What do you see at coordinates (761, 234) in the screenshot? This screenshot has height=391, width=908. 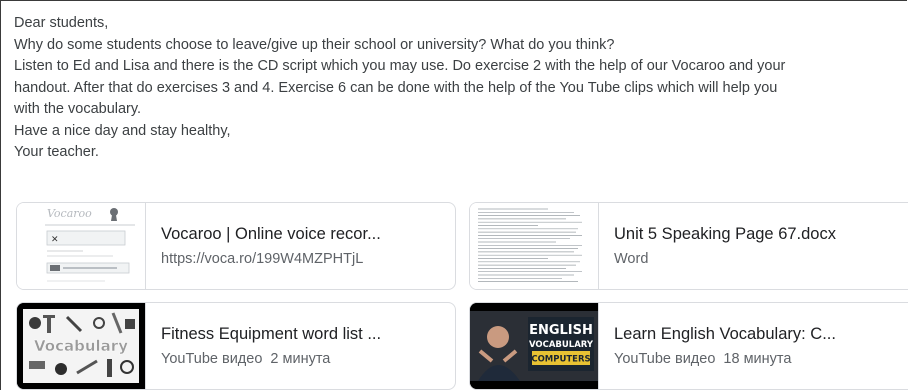 I see `attachment-title: Unit 5 Speaking Page 67.docx` at bounding box center [761, 234].